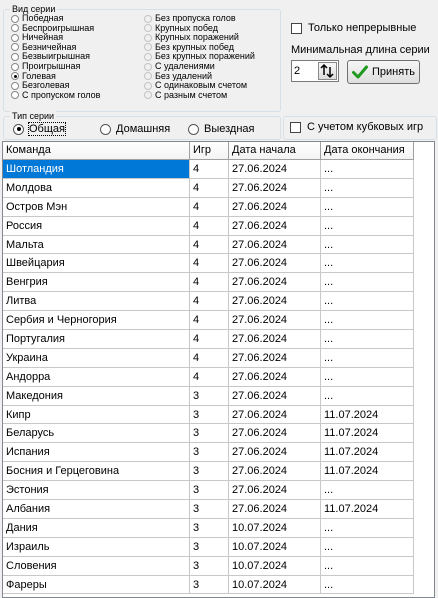 The height and width of the screenshot is (598, 438). Describe the element at coordinates (96, 396) in the screenshot. I see `team-cell: Македония` at that location.